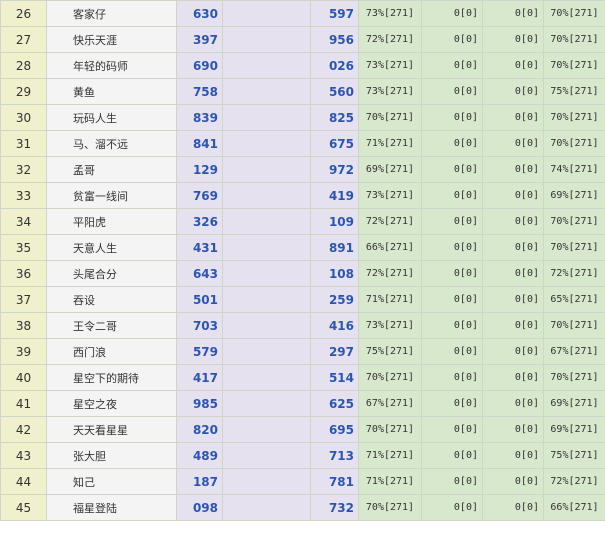 This screenshot has height=543, width=605. Describe the element at coordinates (302, 455) in the screenshot. I see `table-row: 43 张大胆 489 713 71%[271] 0[0] 0[0] 75%[271]` at that location.